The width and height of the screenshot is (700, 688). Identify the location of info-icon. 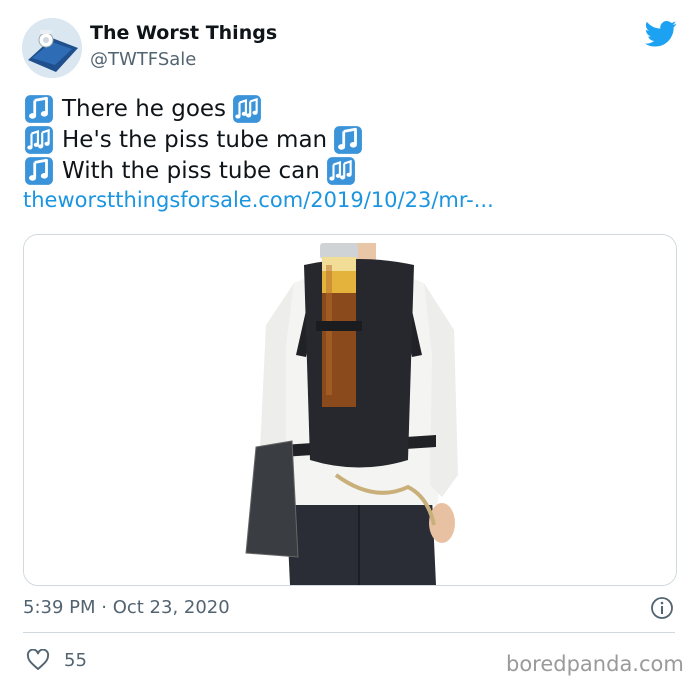
(662, 608).